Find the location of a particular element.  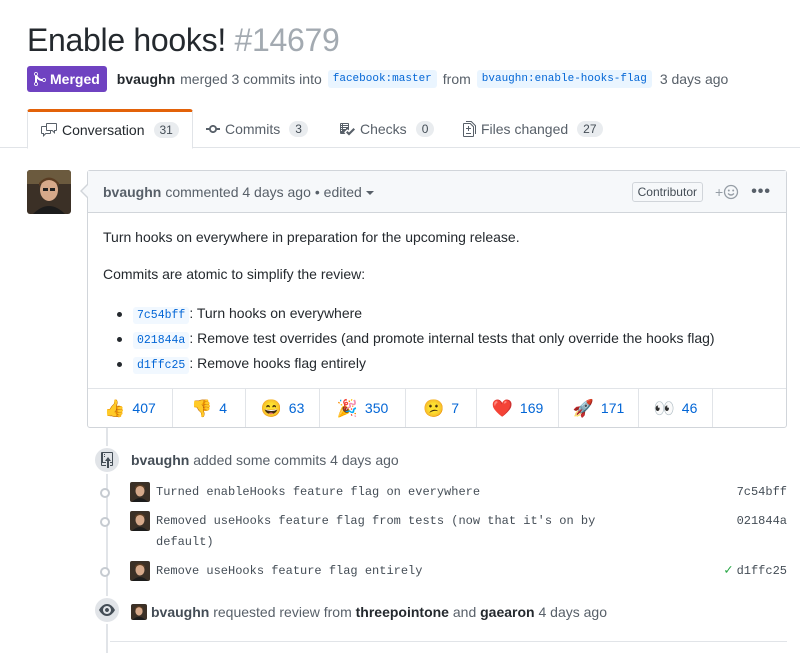

check-icon: ✓ is located at coordinates (728, 571).